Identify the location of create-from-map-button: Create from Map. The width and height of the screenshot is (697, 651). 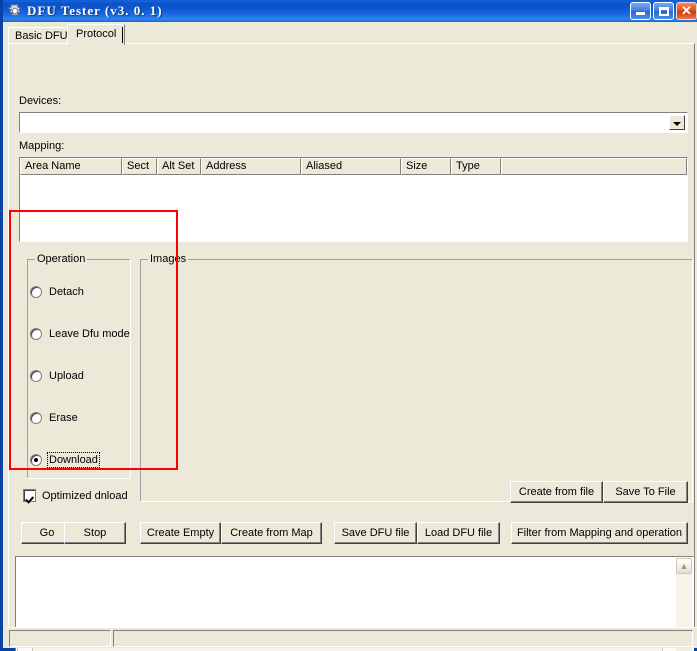
(271, 533).